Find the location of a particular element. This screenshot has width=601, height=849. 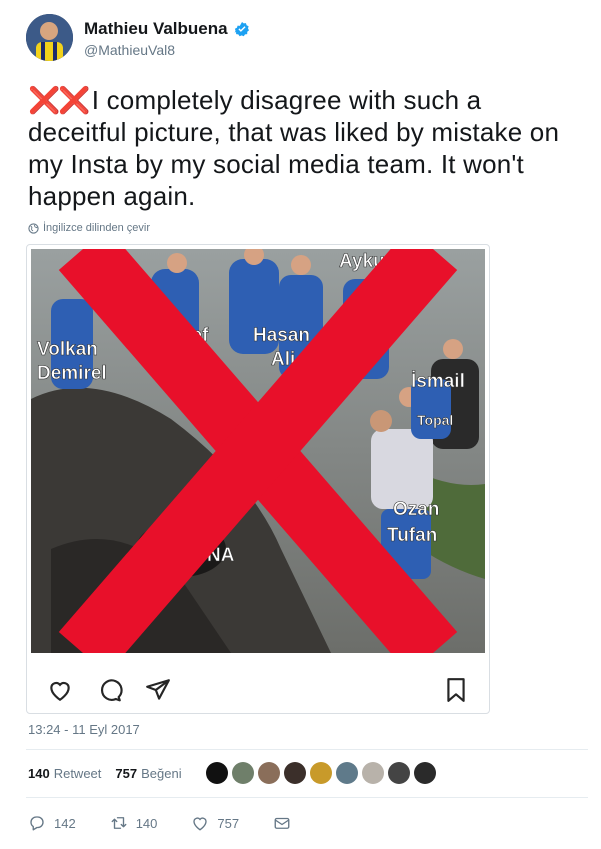

reply-count: 142 is located at coordinates (65, 823).